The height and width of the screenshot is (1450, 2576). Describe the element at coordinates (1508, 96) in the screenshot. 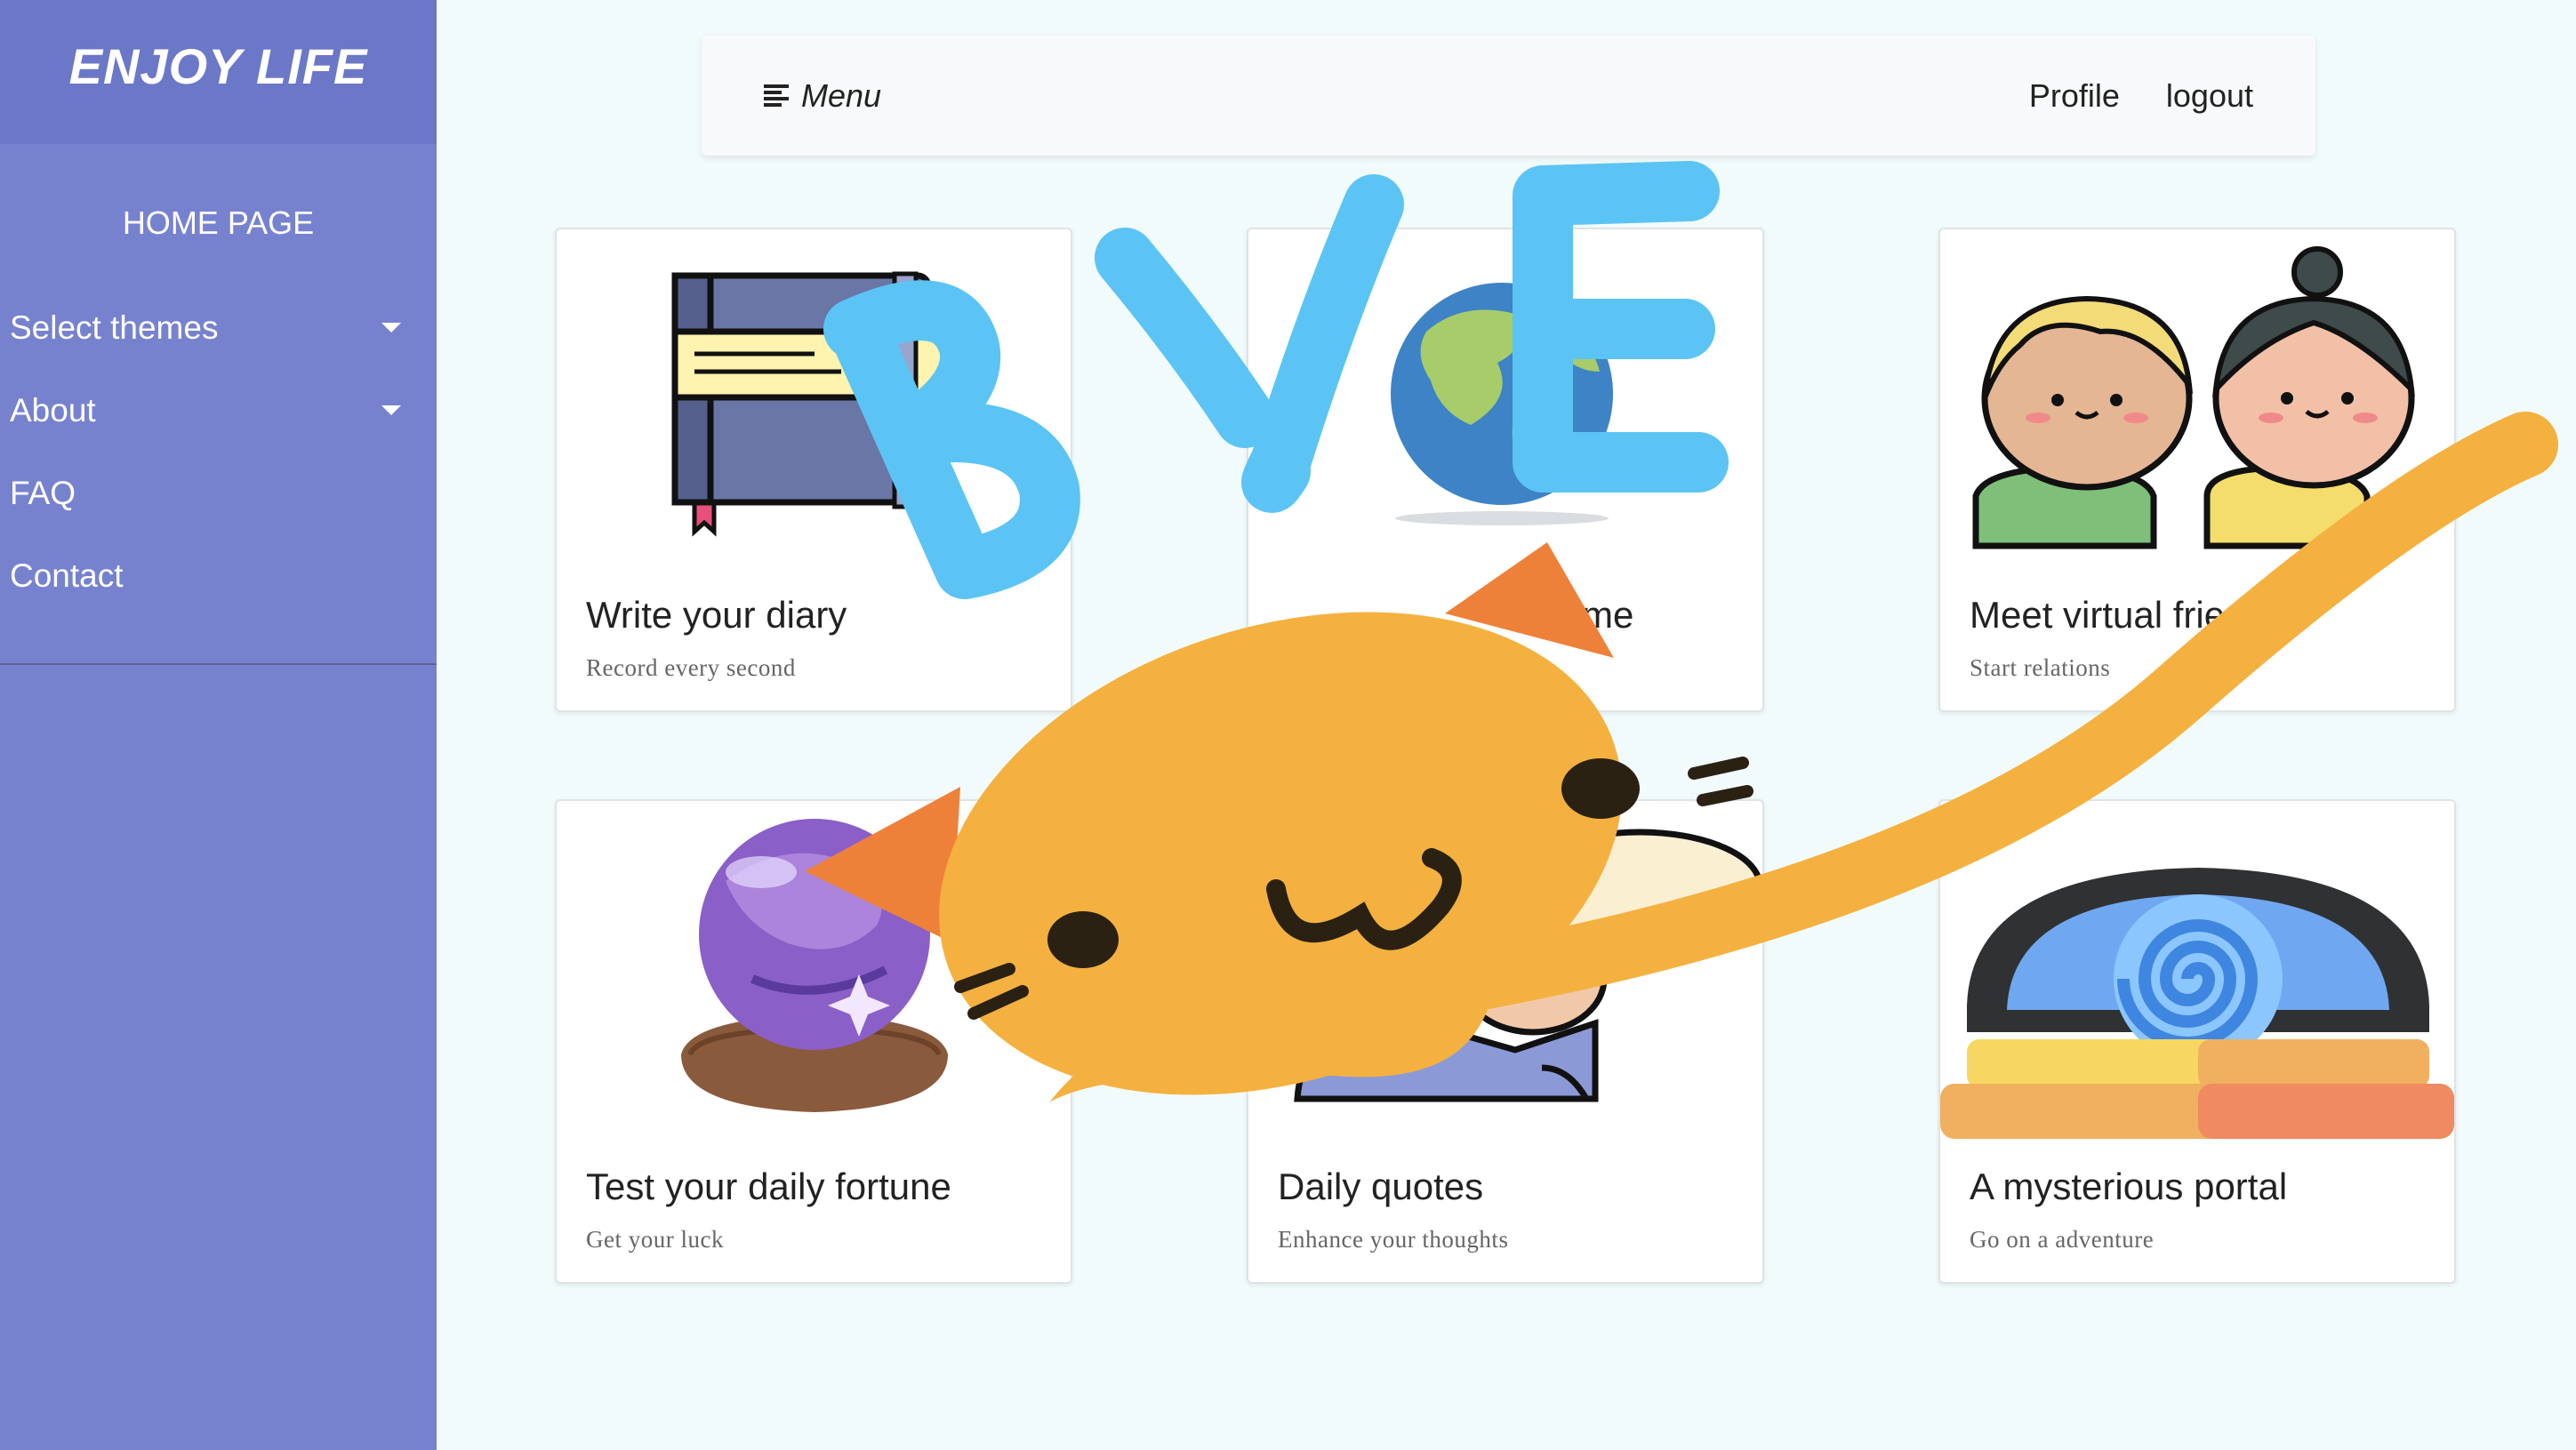

I see `top-navbar: Menu Profile logout` at that location.